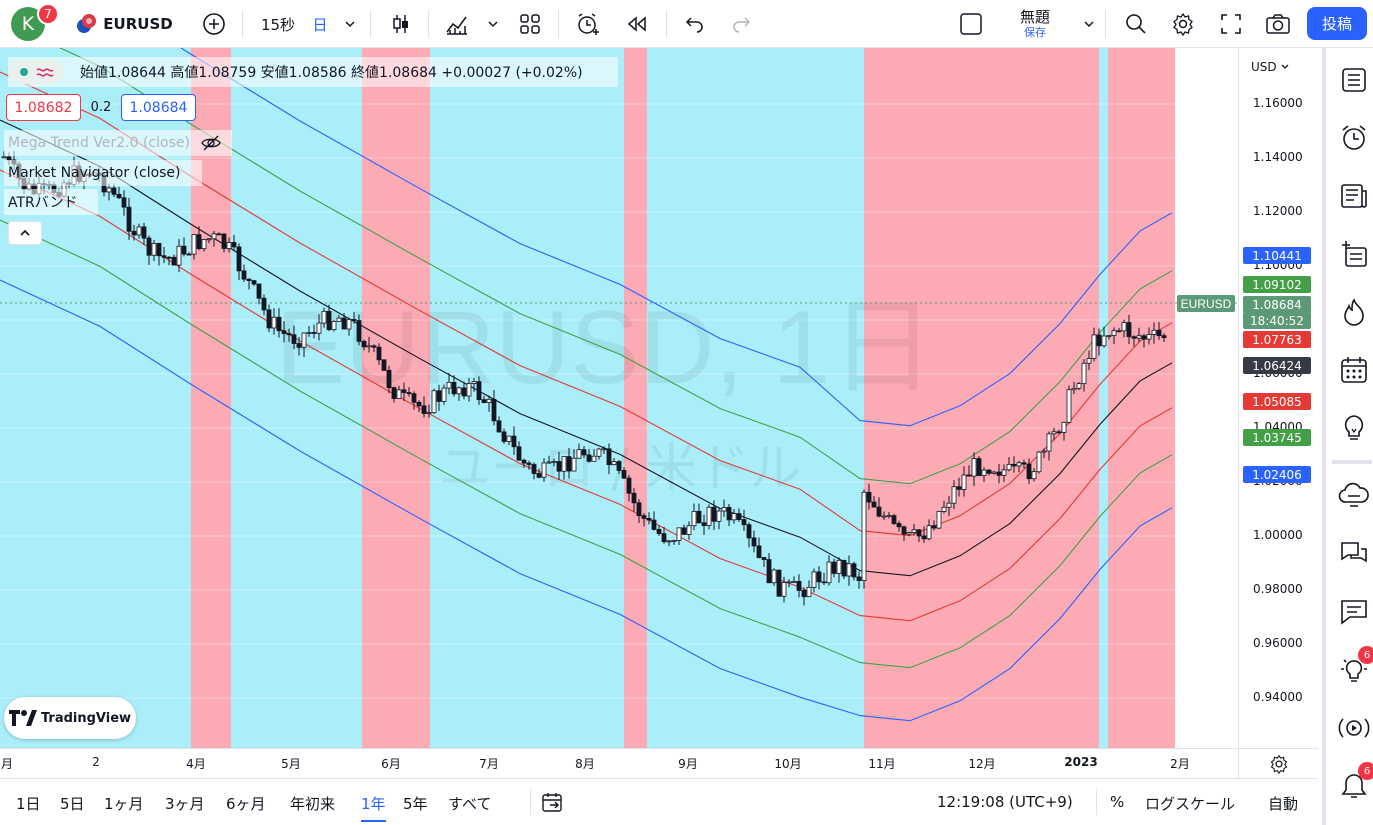 This screenshot has width=1373, height=825. What do you see at coordinates (1353, 254) in the screenshot?
I see `add-list-button` at bounding box center [1353, 254].